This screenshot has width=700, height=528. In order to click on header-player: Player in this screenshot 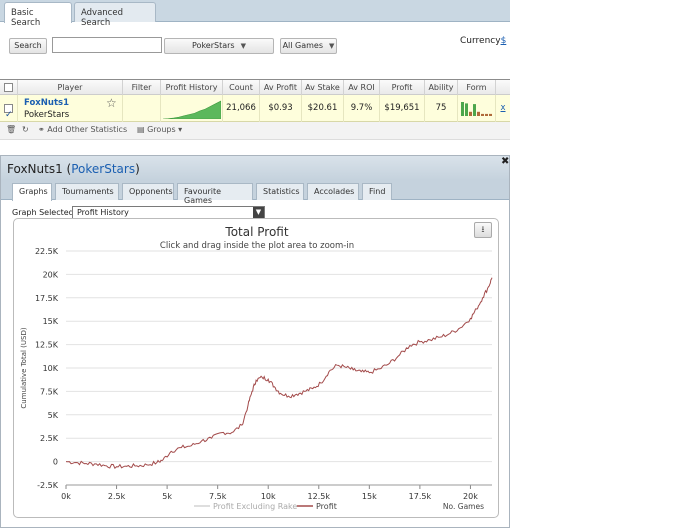, I will do `click(70, 87)`.